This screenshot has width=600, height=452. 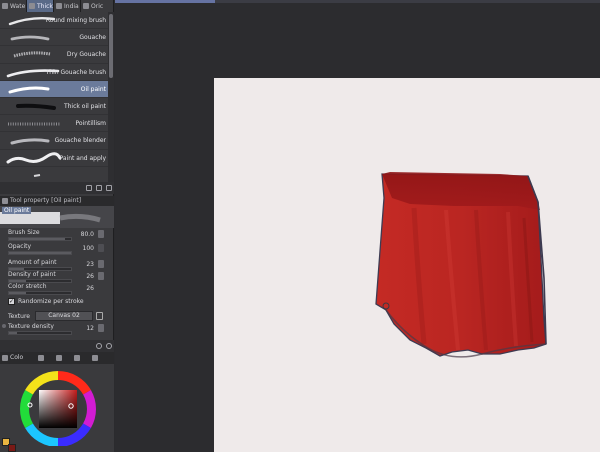 I want to click on brush-item-dry-gouache: Dry Gouache, so click(x=54, y=55).